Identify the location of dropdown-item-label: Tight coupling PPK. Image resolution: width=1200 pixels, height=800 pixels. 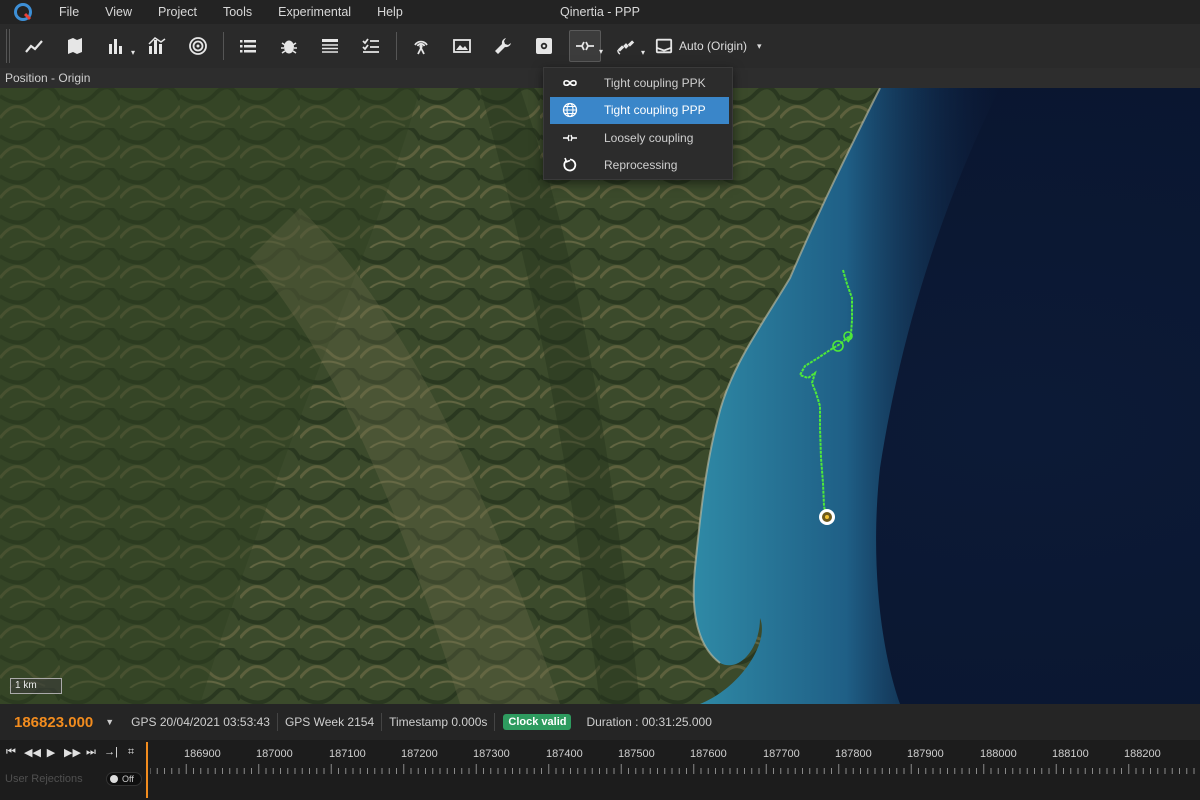
(655, 82).